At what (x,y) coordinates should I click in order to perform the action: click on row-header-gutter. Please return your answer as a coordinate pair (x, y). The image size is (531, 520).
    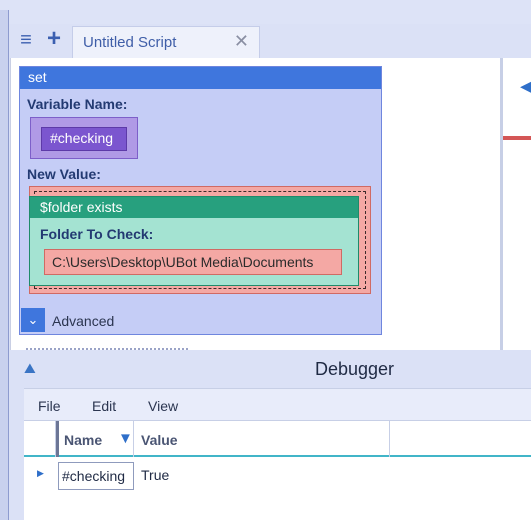
    Looking at the image, I should click on (40, 439).